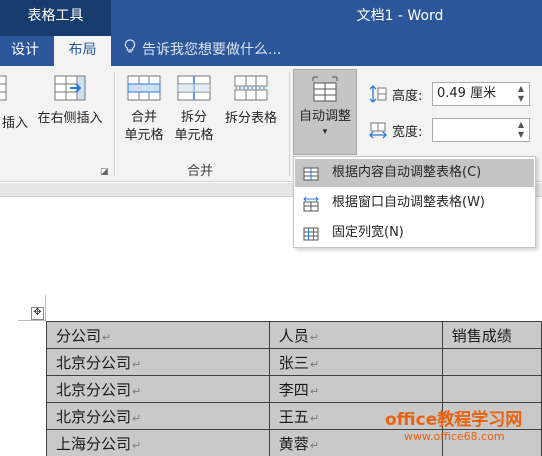  I want to click on width-input: ▲ ▼, so click(481, 130).